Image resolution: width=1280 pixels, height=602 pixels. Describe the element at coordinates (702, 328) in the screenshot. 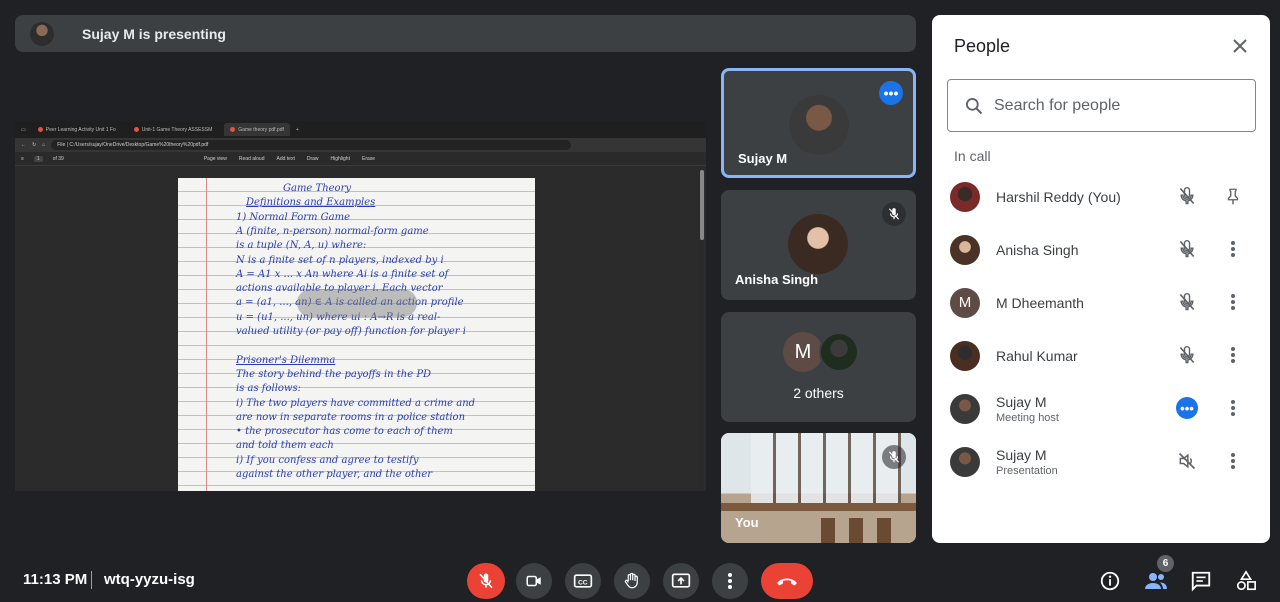

I see `pdf-scrollbar` at that location.